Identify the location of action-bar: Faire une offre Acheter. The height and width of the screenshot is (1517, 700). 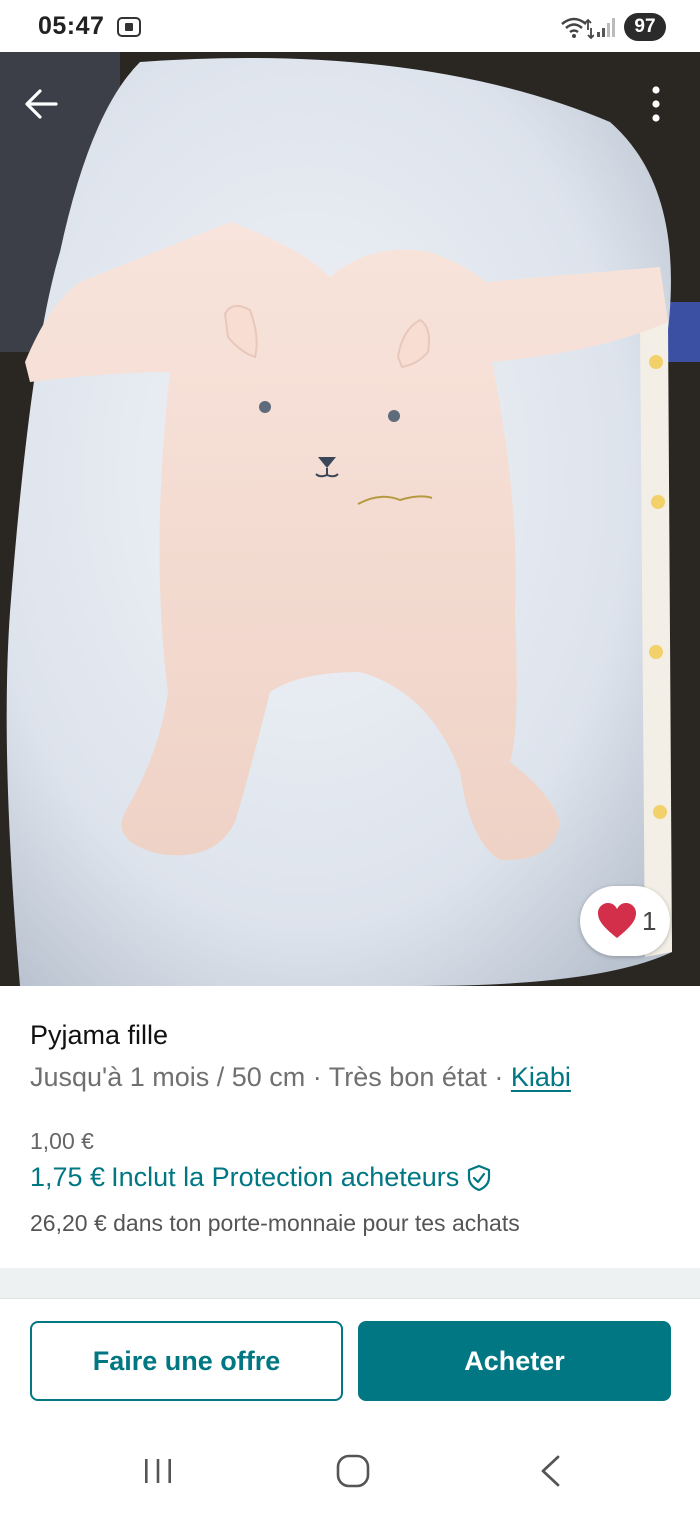
(350, 1359).